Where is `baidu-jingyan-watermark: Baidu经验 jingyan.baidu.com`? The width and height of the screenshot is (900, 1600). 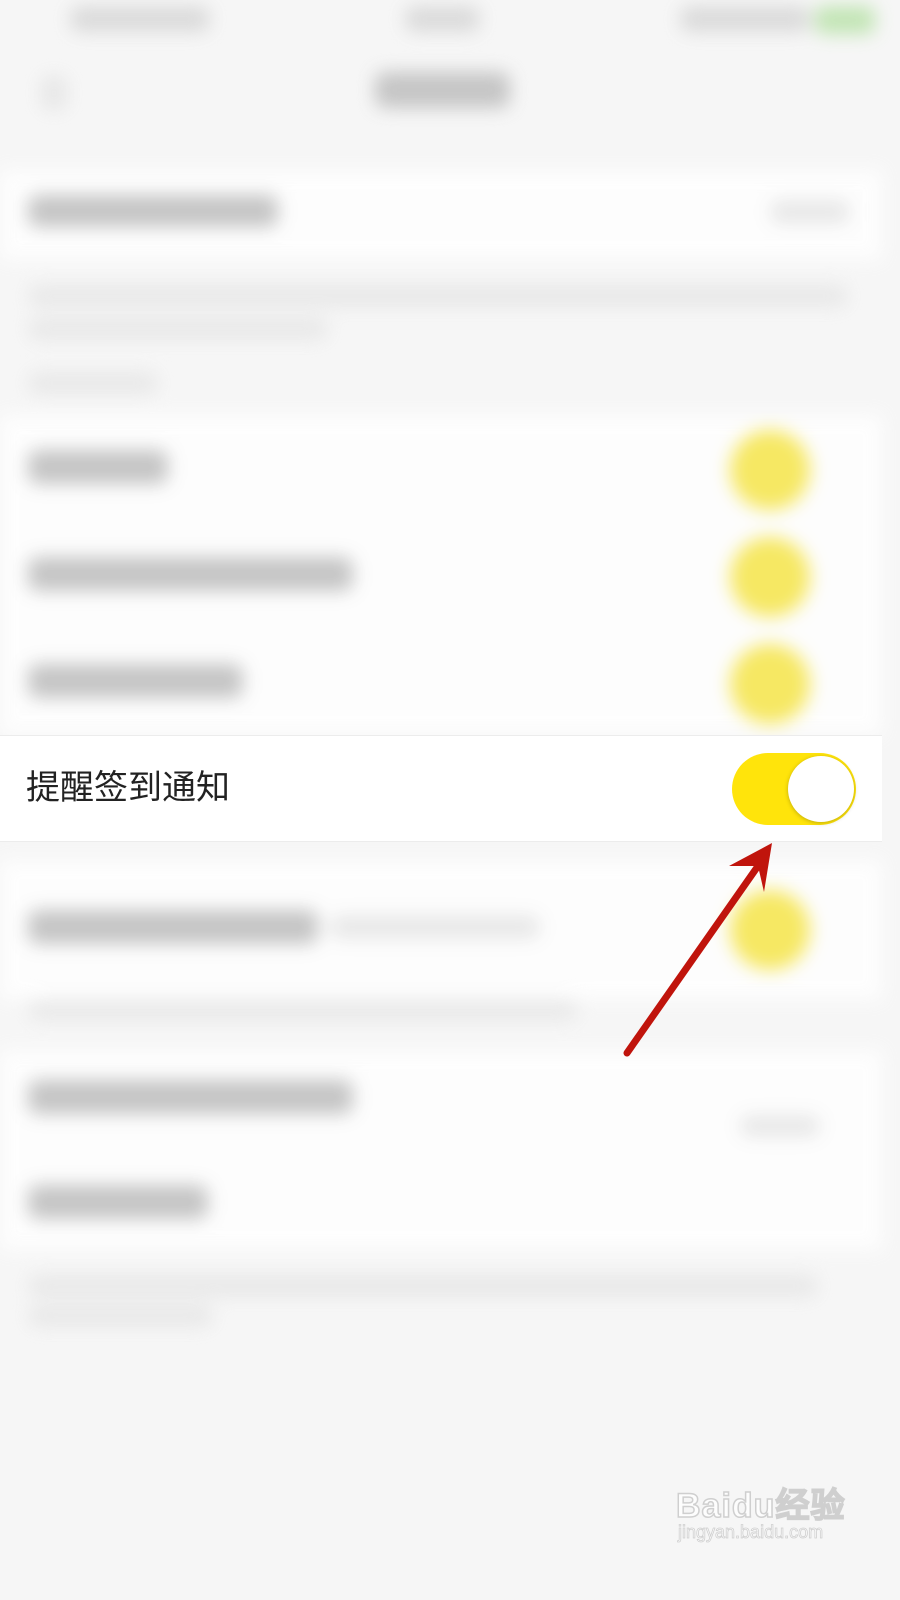
baidu-jingyan-watermark: Baidu经验 jingyan.baidu.com is located at coordinates (767, 1510).